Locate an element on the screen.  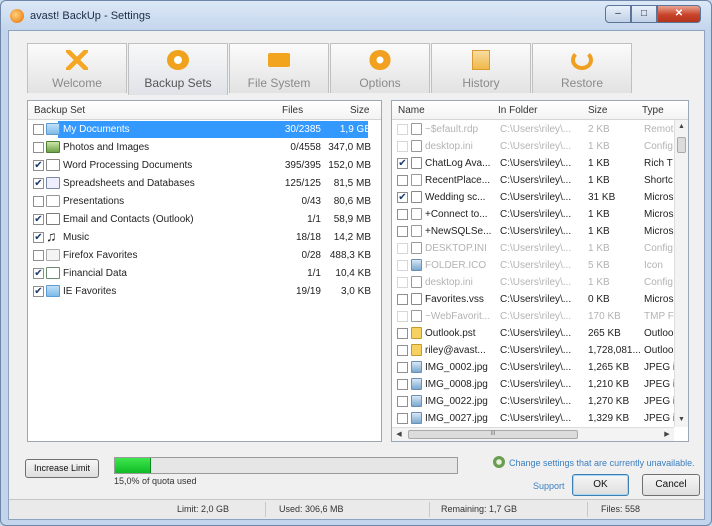
file-row: DESKTOP.INI C:\Users\riley\... 1 KB Config is located at coordinates (533, 248).